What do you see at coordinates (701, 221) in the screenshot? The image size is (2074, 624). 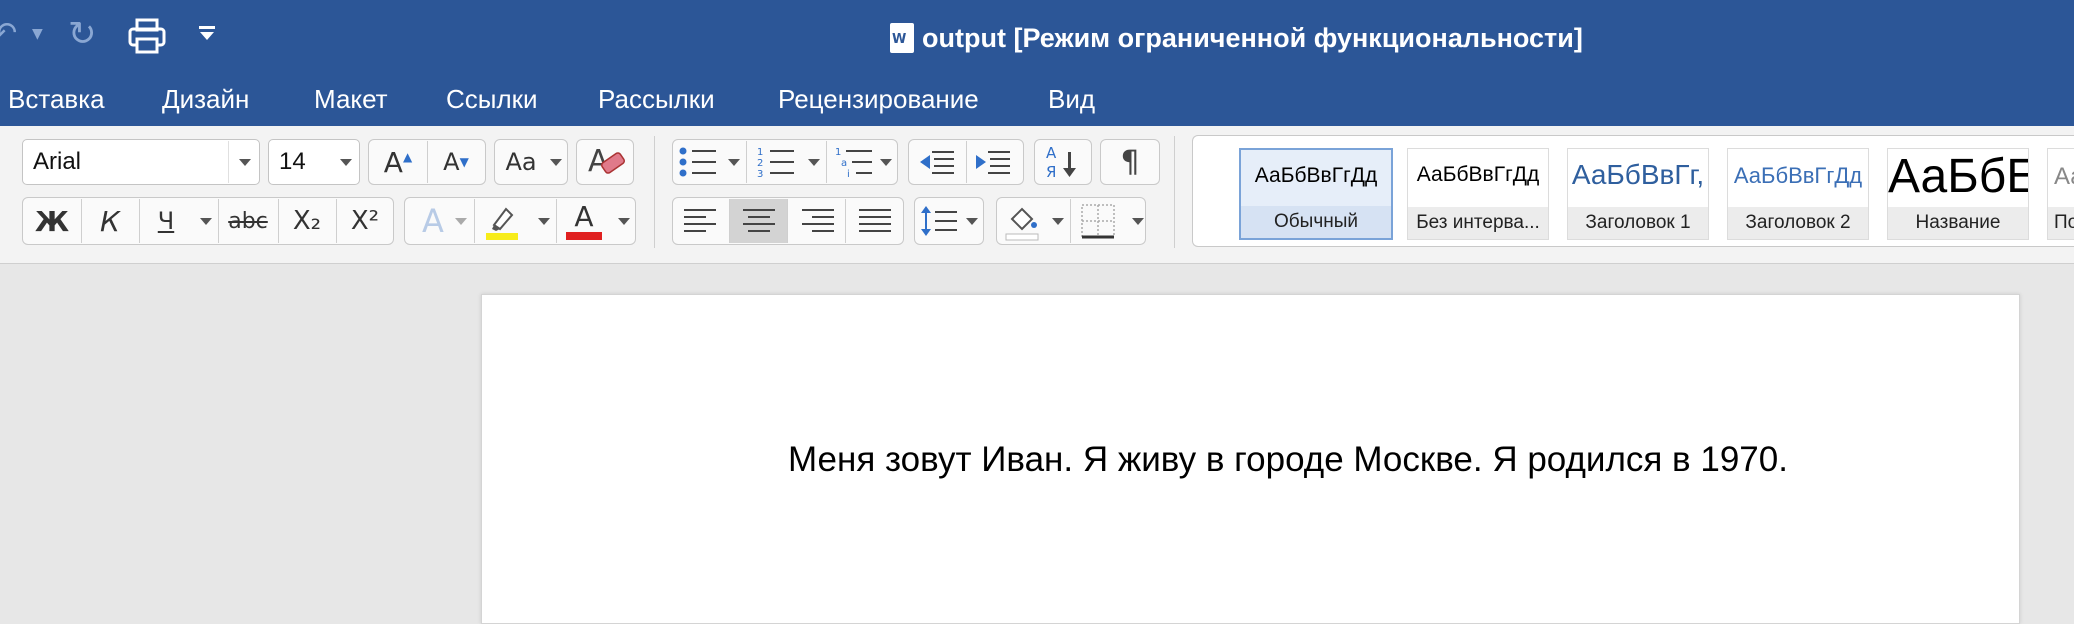 I see `align-left-icon` at bounding box center [701, 221].